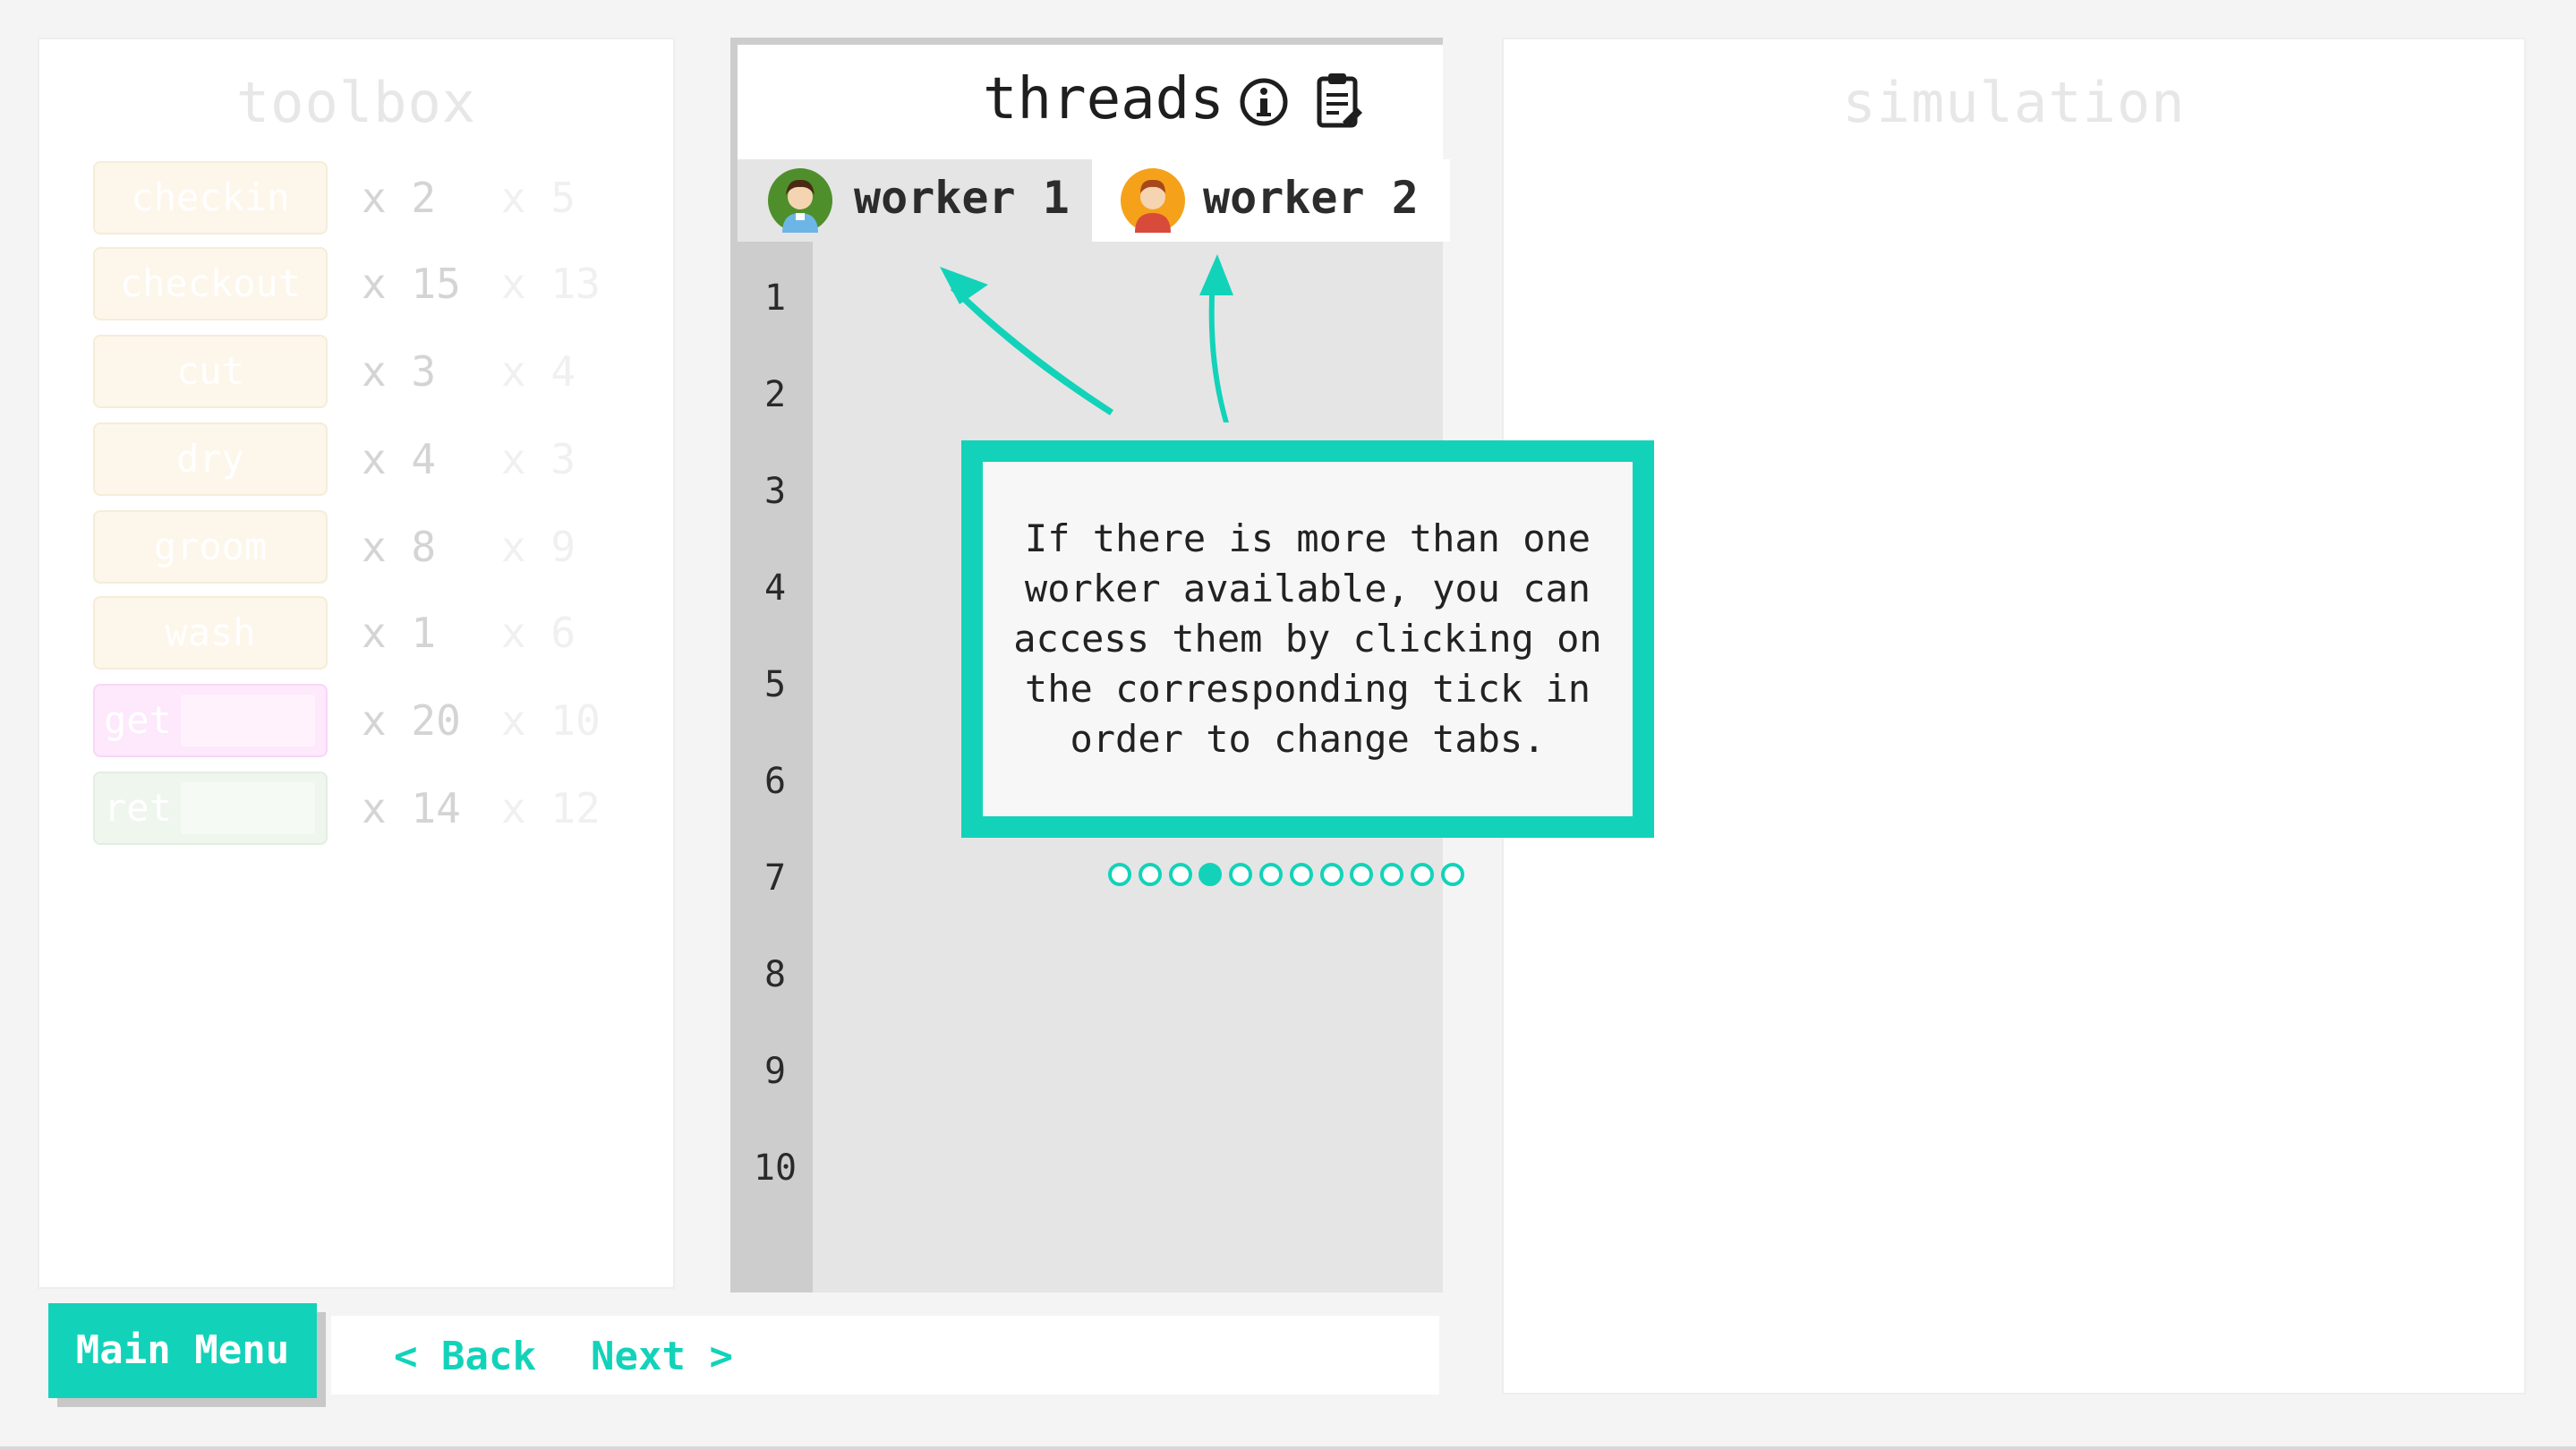 This screenshot has width=2576, height=1450. What do you see at coordinates (399, 547) in the screenshot?
I see `tool-count: x 8` at bounding box center [399, 547].